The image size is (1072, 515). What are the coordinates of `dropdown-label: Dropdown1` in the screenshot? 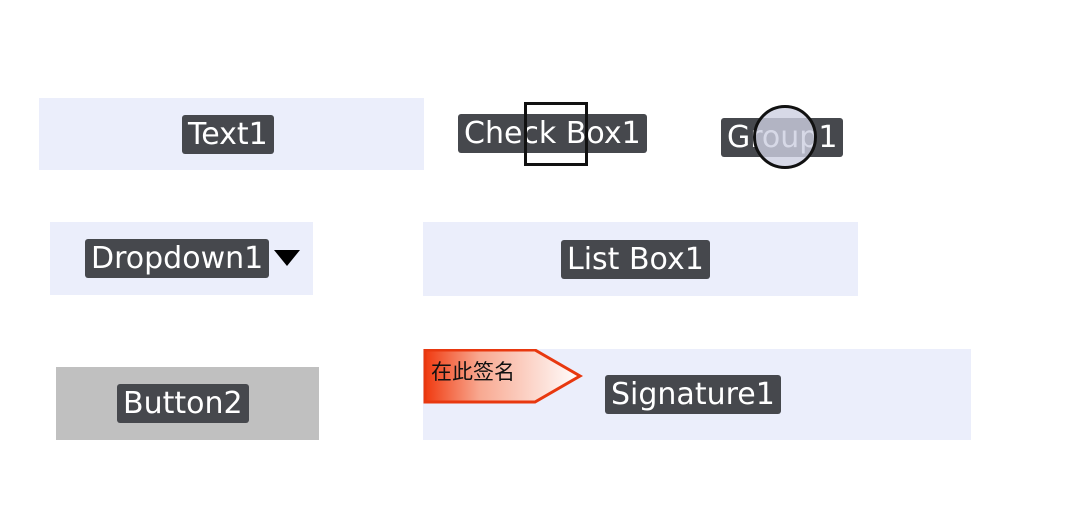 It's located at (177, 258).